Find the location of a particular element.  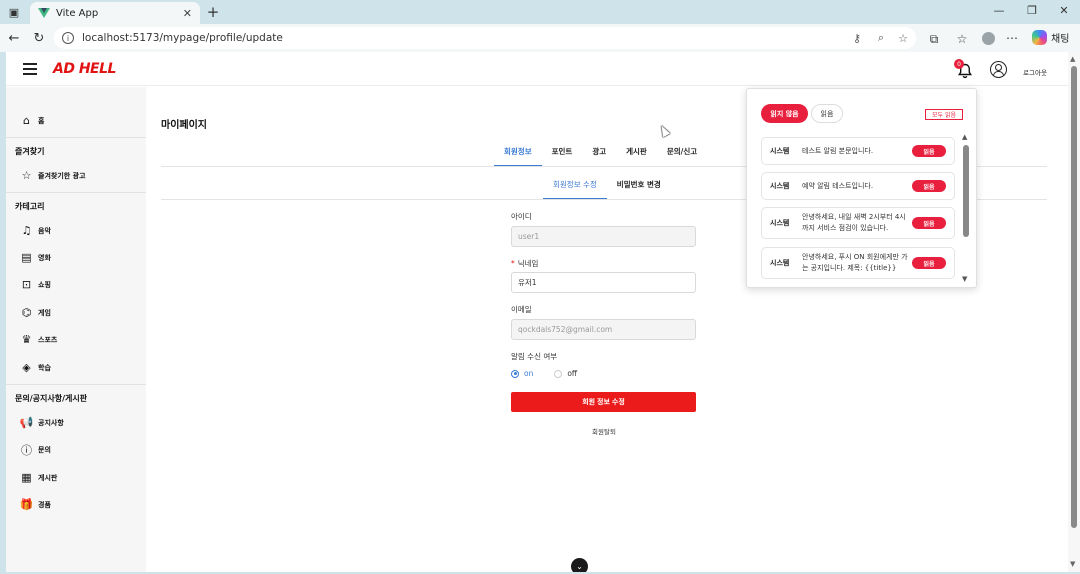

sidebar-item-home: ⌂ 홈 is located at coordinates (32, 120).